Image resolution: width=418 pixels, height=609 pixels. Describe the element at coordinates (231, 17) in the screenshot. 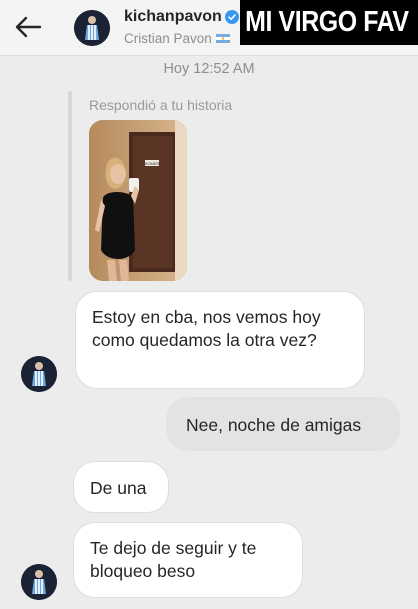

I see `verified-badge-icon` at that location.